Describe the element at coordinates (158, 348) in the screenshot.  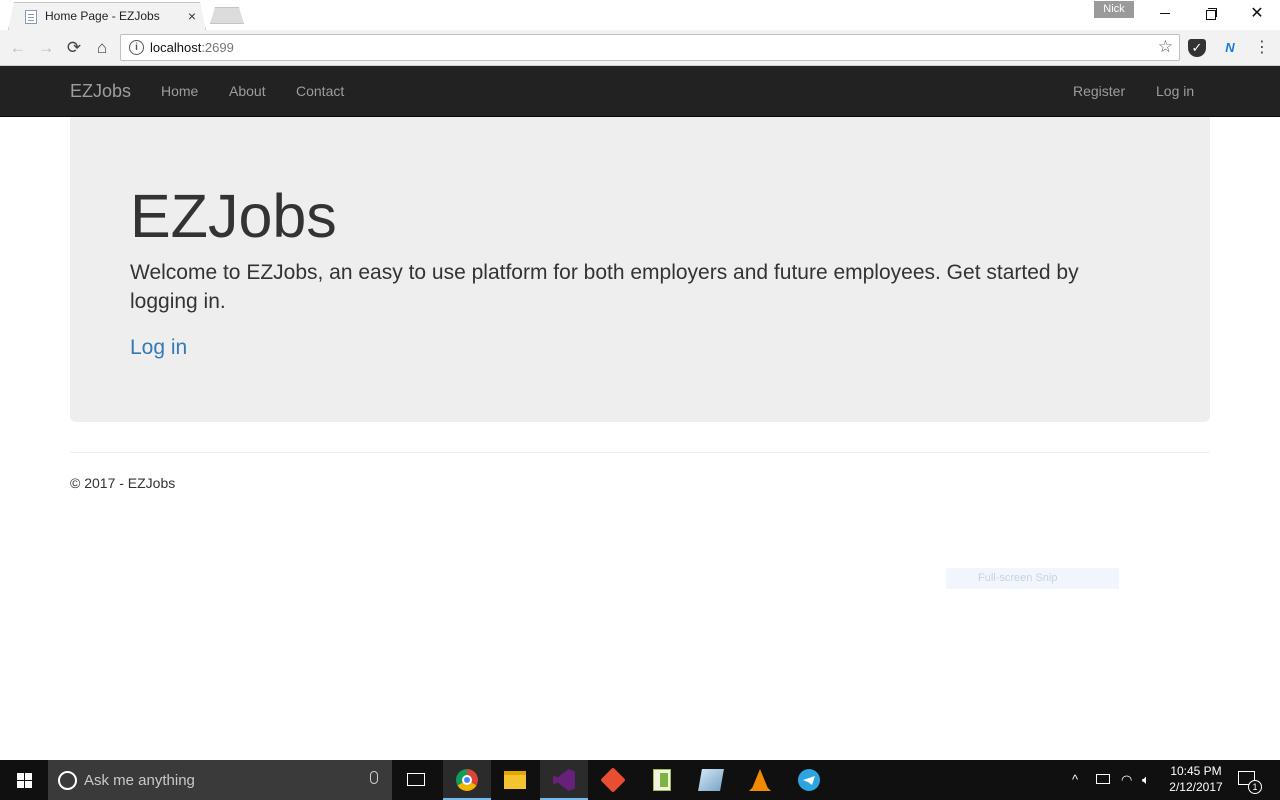
I see `login-cta-link: Log in` at that location.